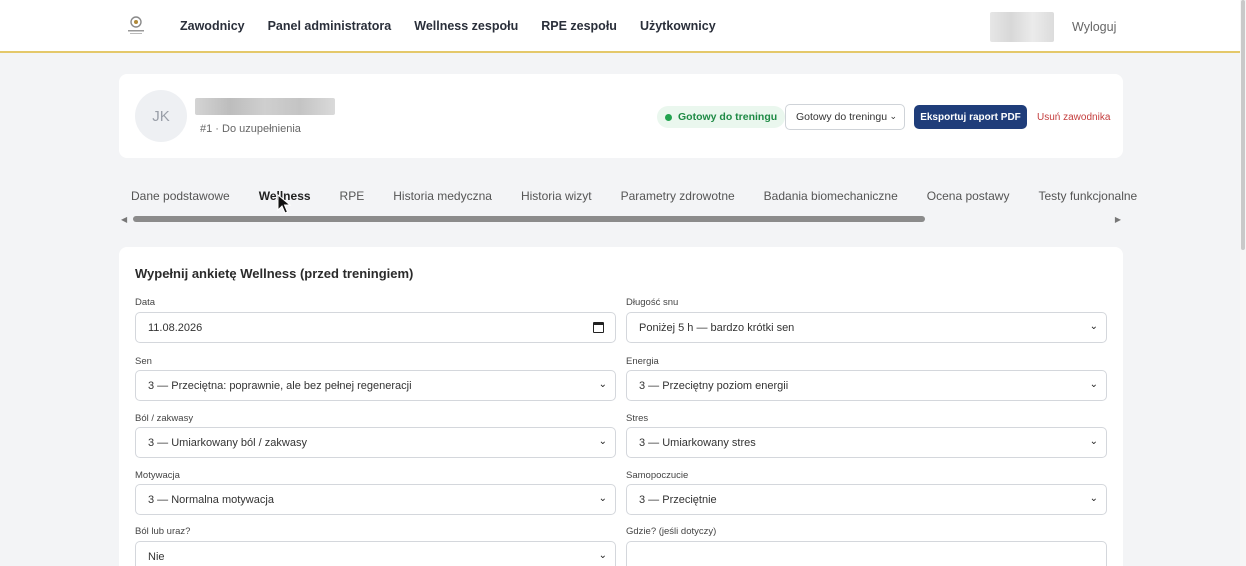 The width and height of the screenshot is (1246, 566). I want to click on club-logo-icon, so click(136, 25).